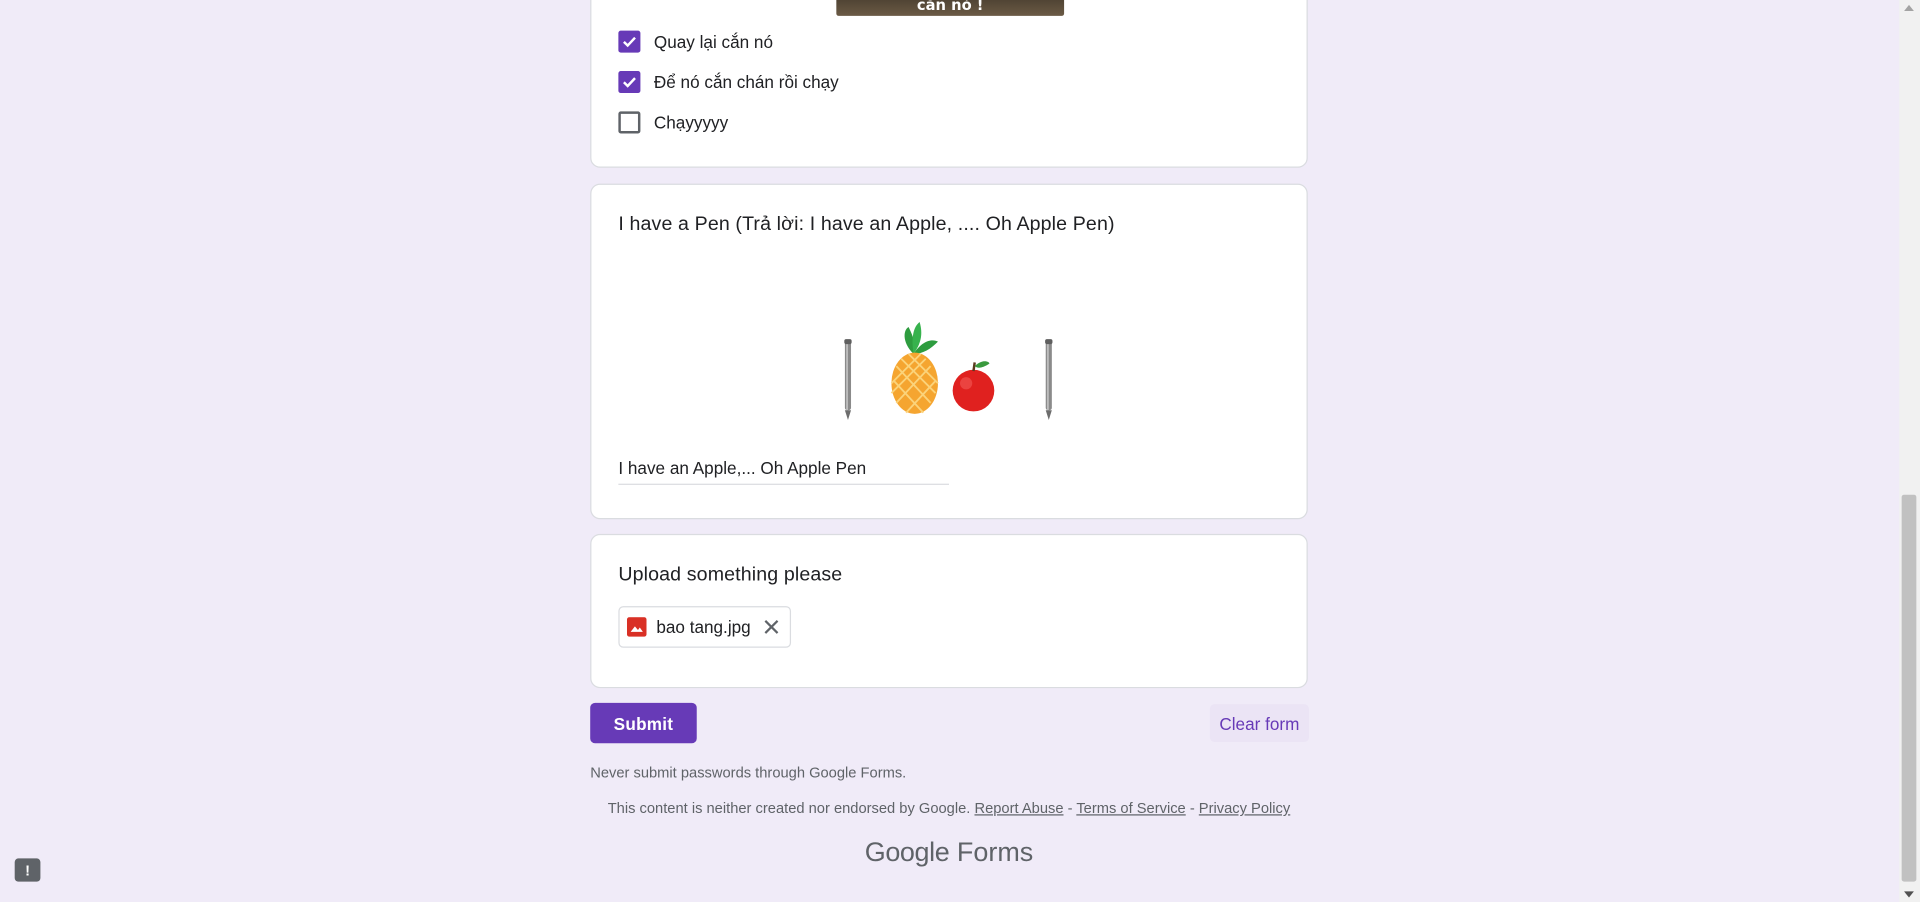  What do you see at coordinates (995, 851) in the screenshot?
I see `brand-forms: Forms` at bounding box center [995, 851].